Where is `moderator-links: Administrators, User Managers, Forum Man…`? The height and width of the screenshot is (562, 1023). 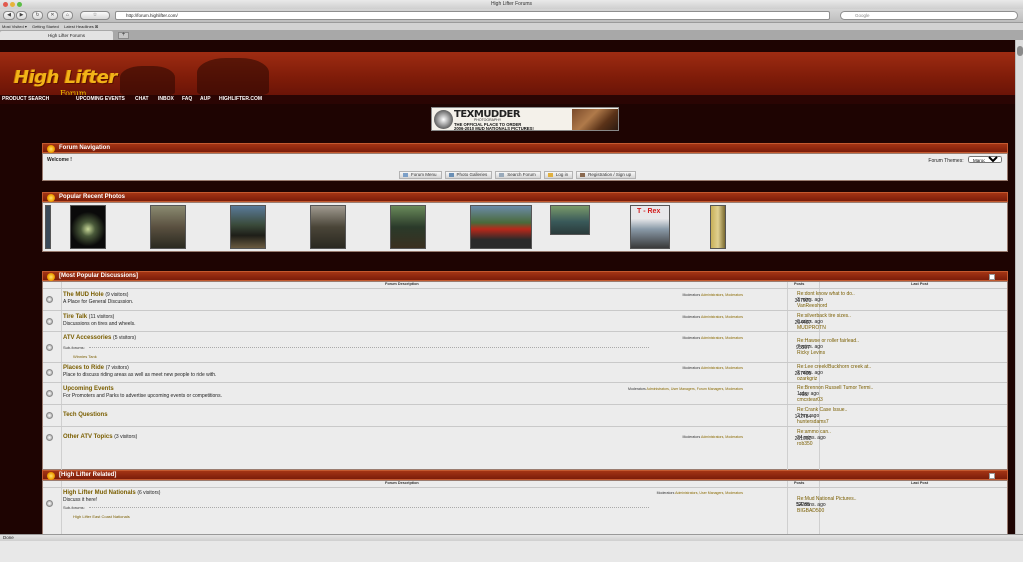 moderator-links: Administrators, User Managers, Forum Man… is located at coordinates (695, 389).